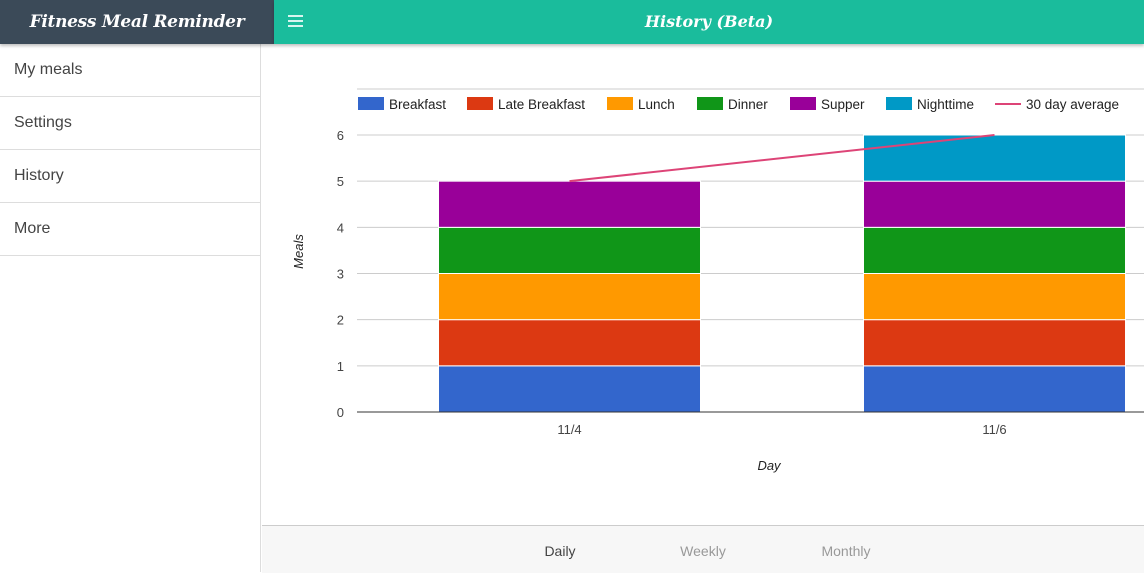 The height and width of the screenshot is (576, 1144). What do you see at coordinates (899, 103) in the screenshot?
I see `legend-swatch-nighttime` at bounding box center [899, 103].